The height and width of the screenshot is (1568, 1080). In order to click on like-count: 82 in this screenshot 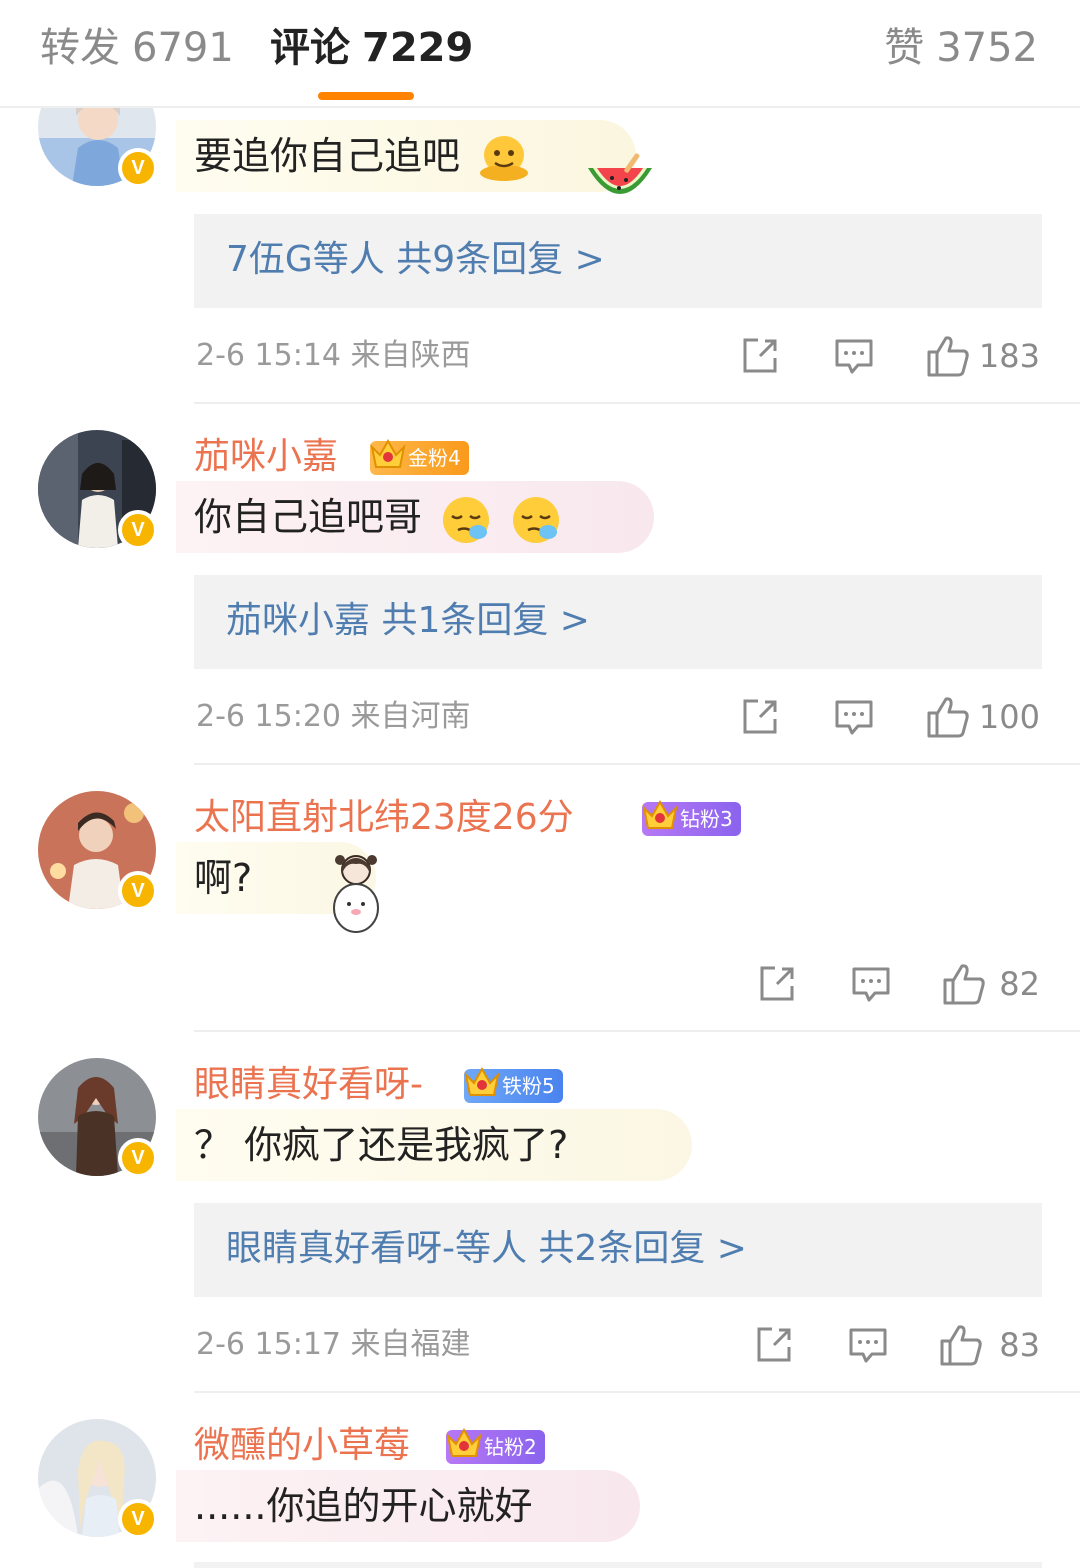, I will do `click(1019, 984)`.